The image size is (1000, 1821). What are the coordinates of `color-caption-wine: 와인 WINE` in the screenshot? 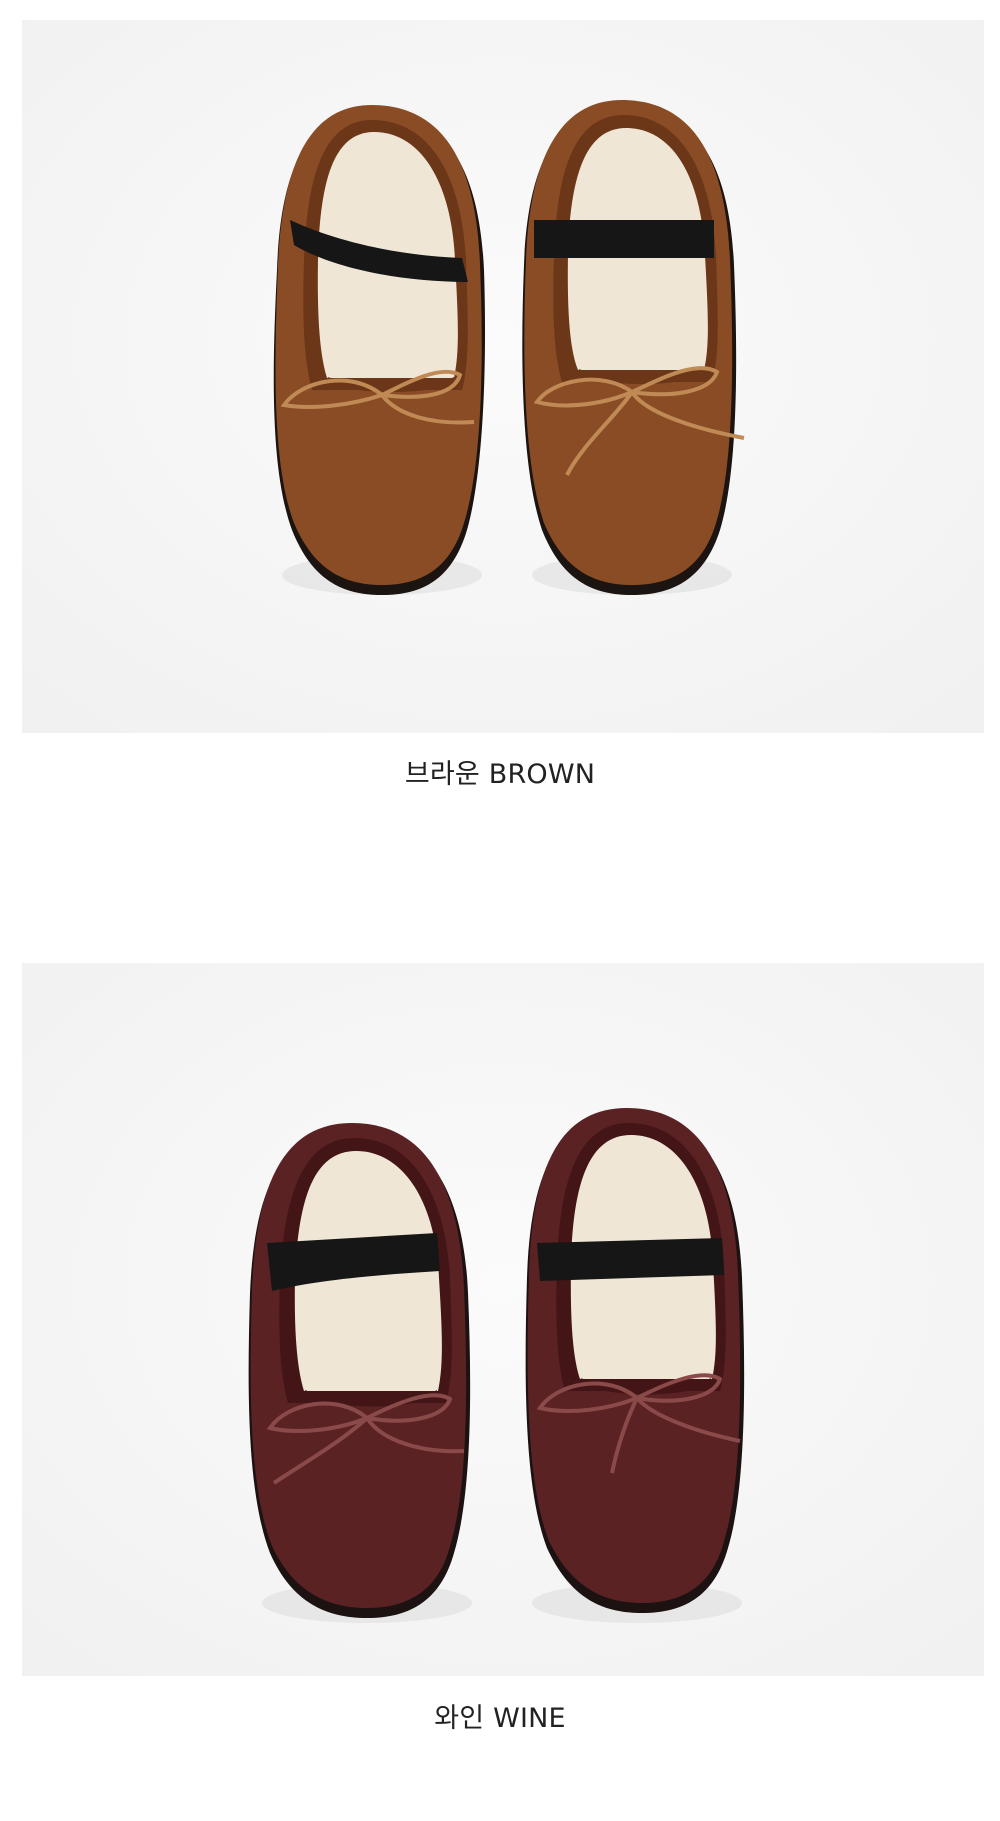 It's located at (500, 1718).